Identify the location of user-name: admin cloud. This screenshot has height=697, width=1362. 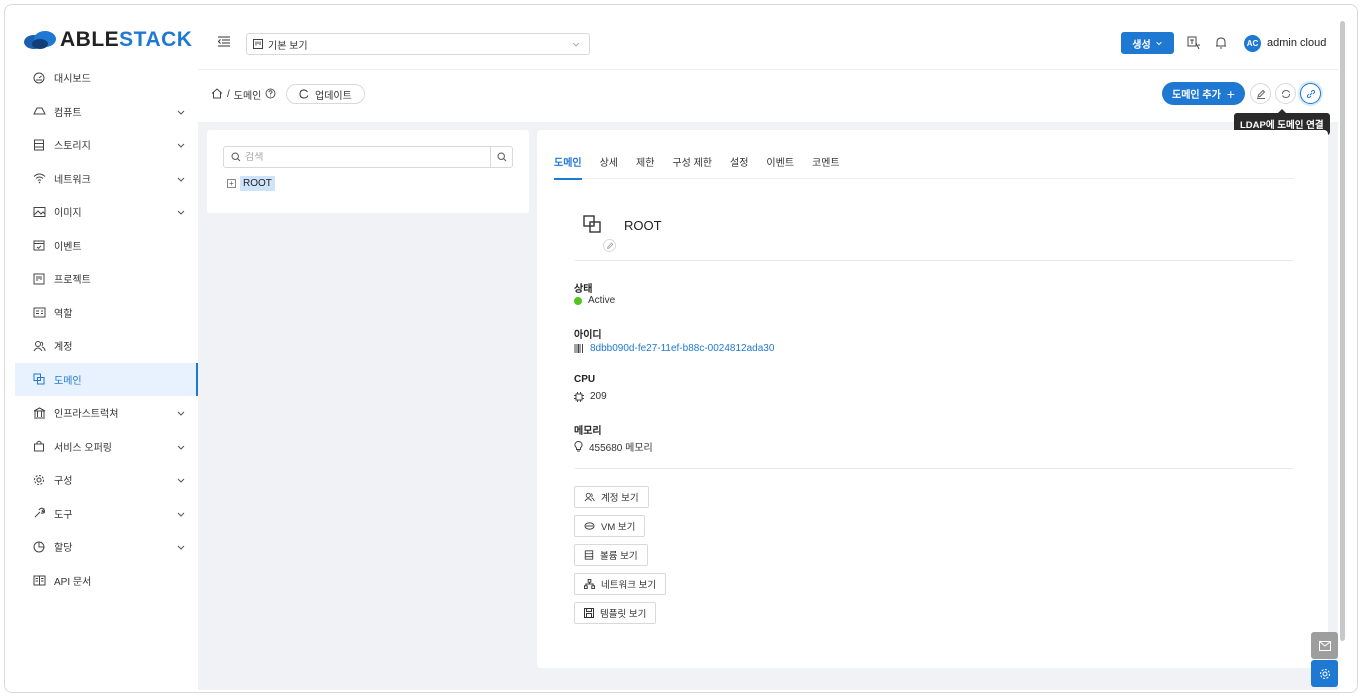
(1296, 43).